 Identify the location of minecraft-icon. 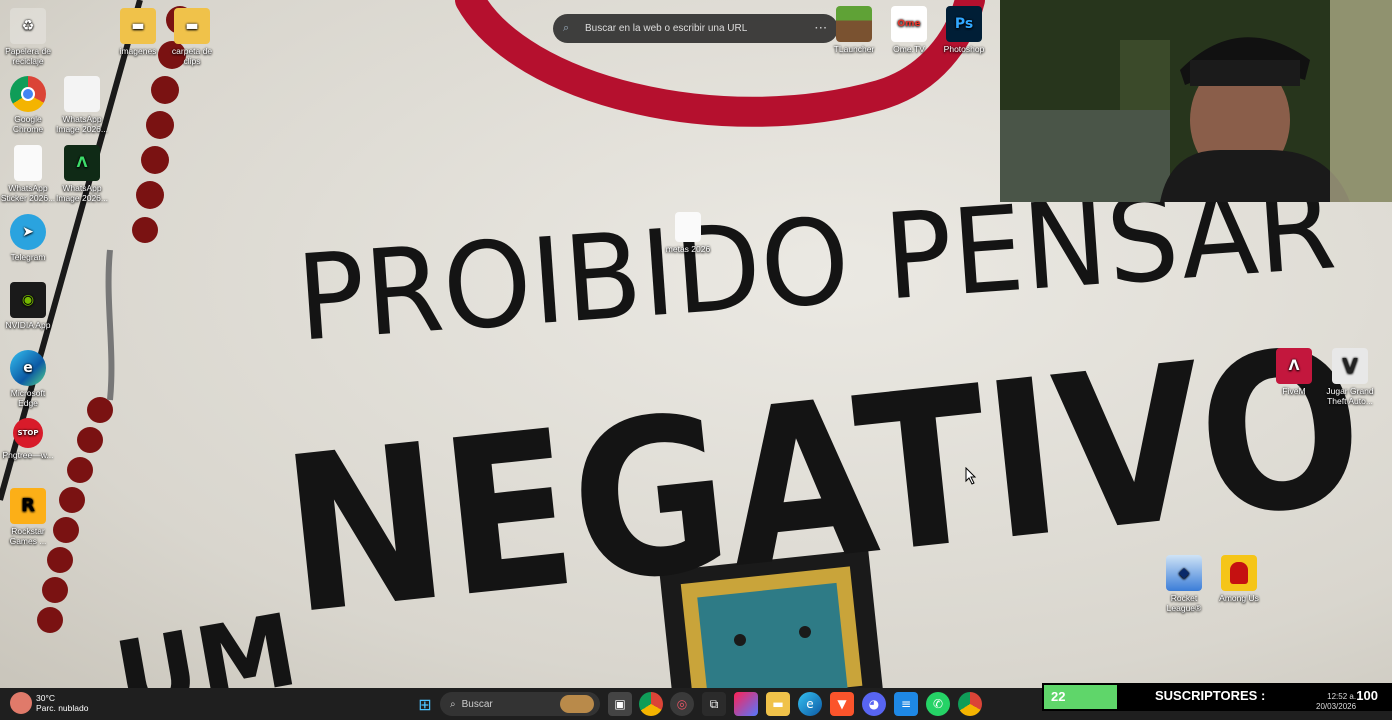
(854, 24).